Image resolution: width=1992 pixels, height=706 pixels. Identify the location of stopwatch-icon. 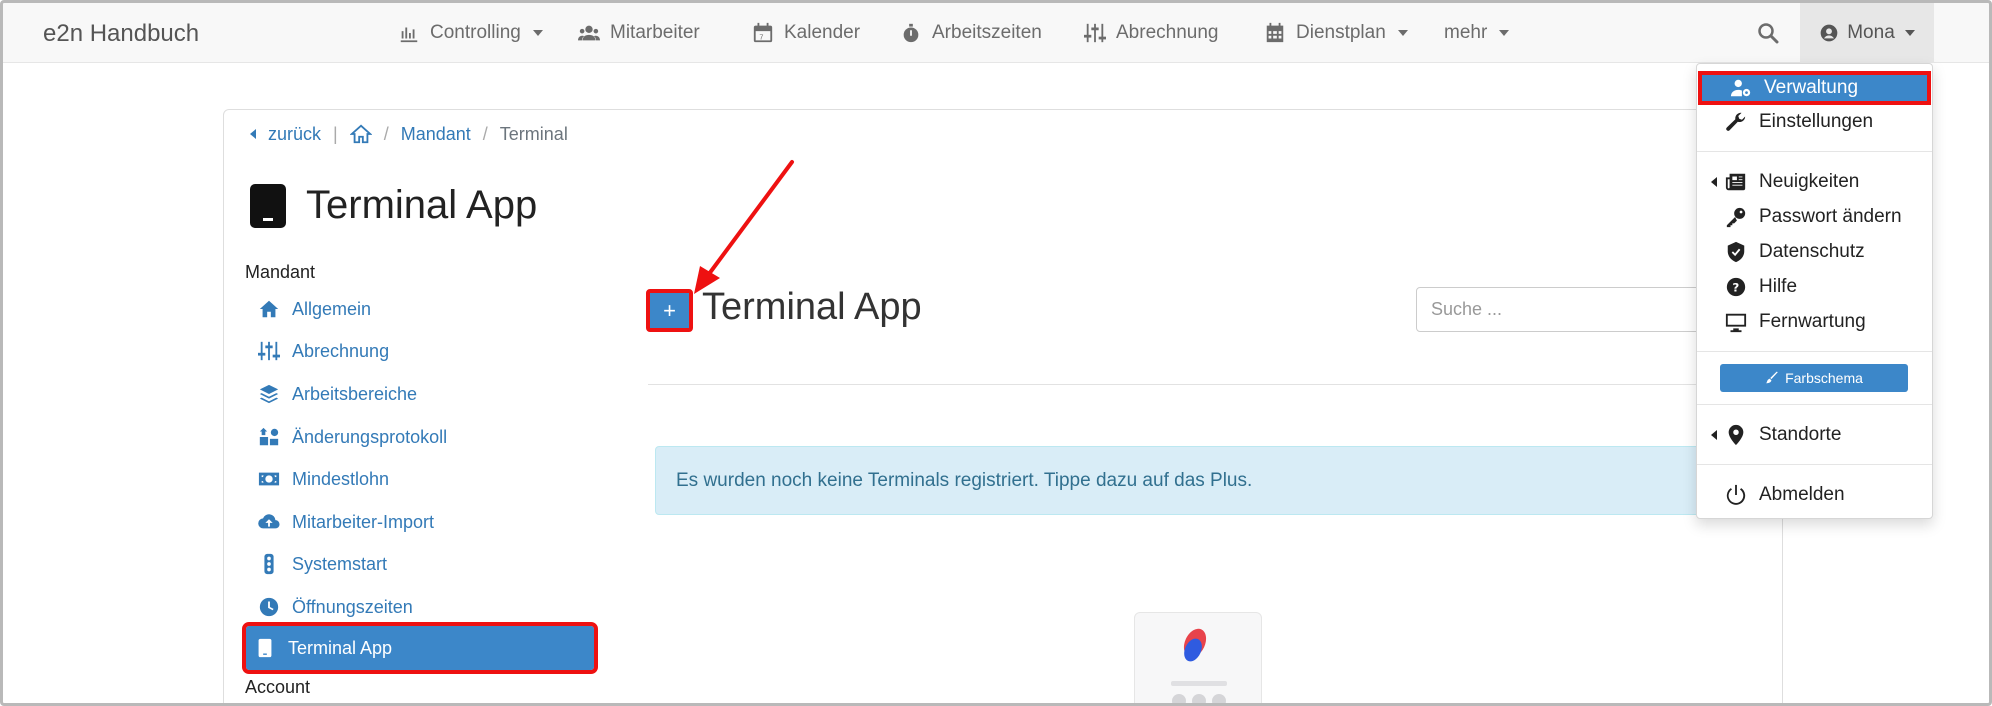
(911, 33).